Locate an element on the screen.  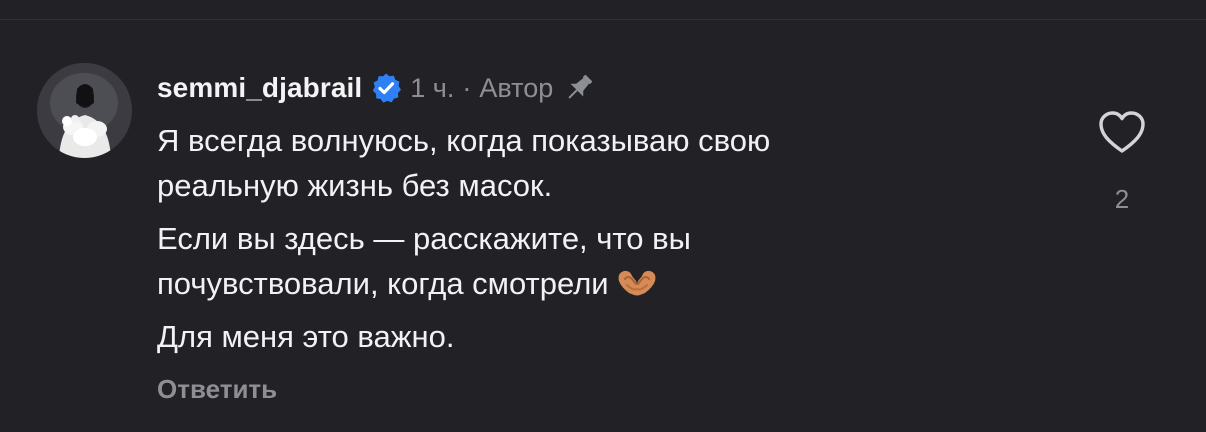
comment-header: semmi_djabrail 1 ч. · Автор is located at coordinates (377, 88).